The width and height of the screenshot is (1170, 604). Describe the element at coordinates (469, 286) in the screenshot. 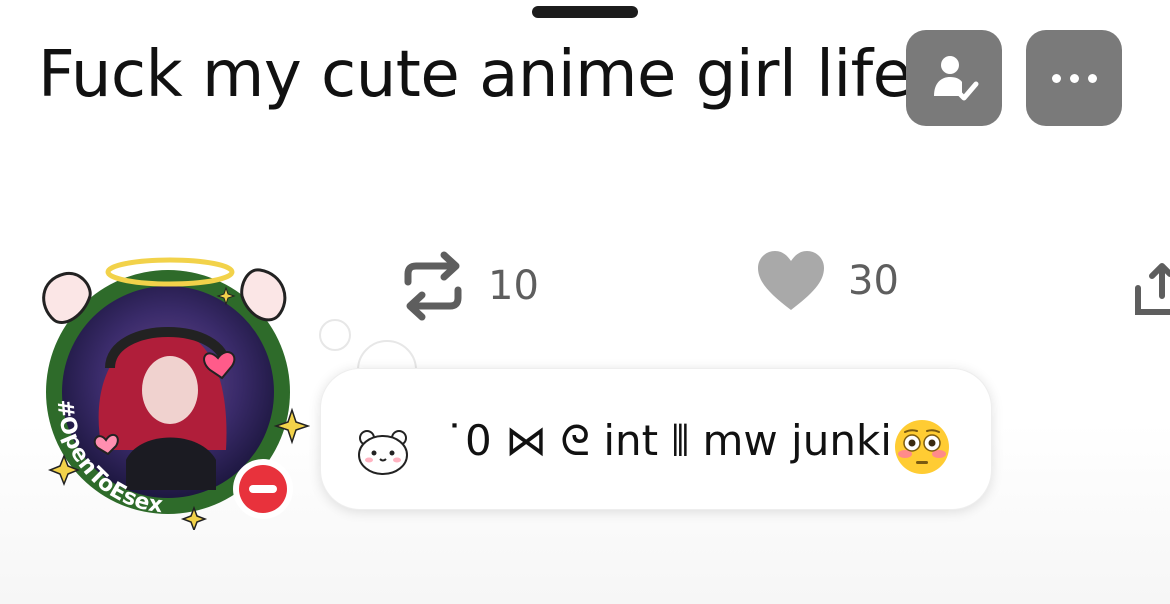

I see `repost-button: 10` at that location.